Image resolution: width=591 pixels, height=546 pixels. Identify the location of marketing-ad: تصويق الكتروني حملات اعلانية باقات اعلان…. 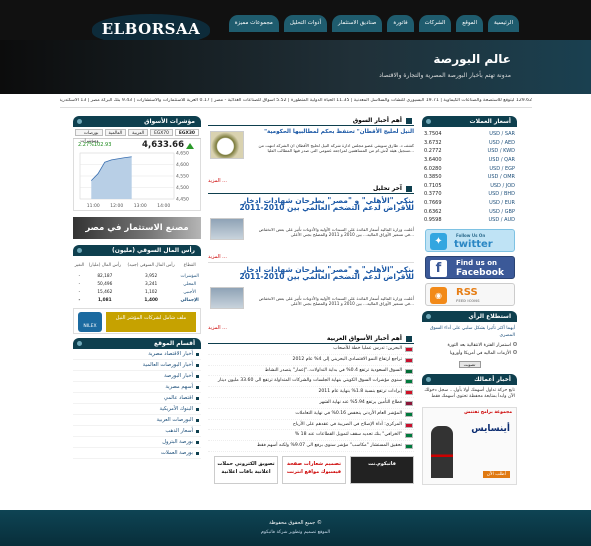
(246, 469).